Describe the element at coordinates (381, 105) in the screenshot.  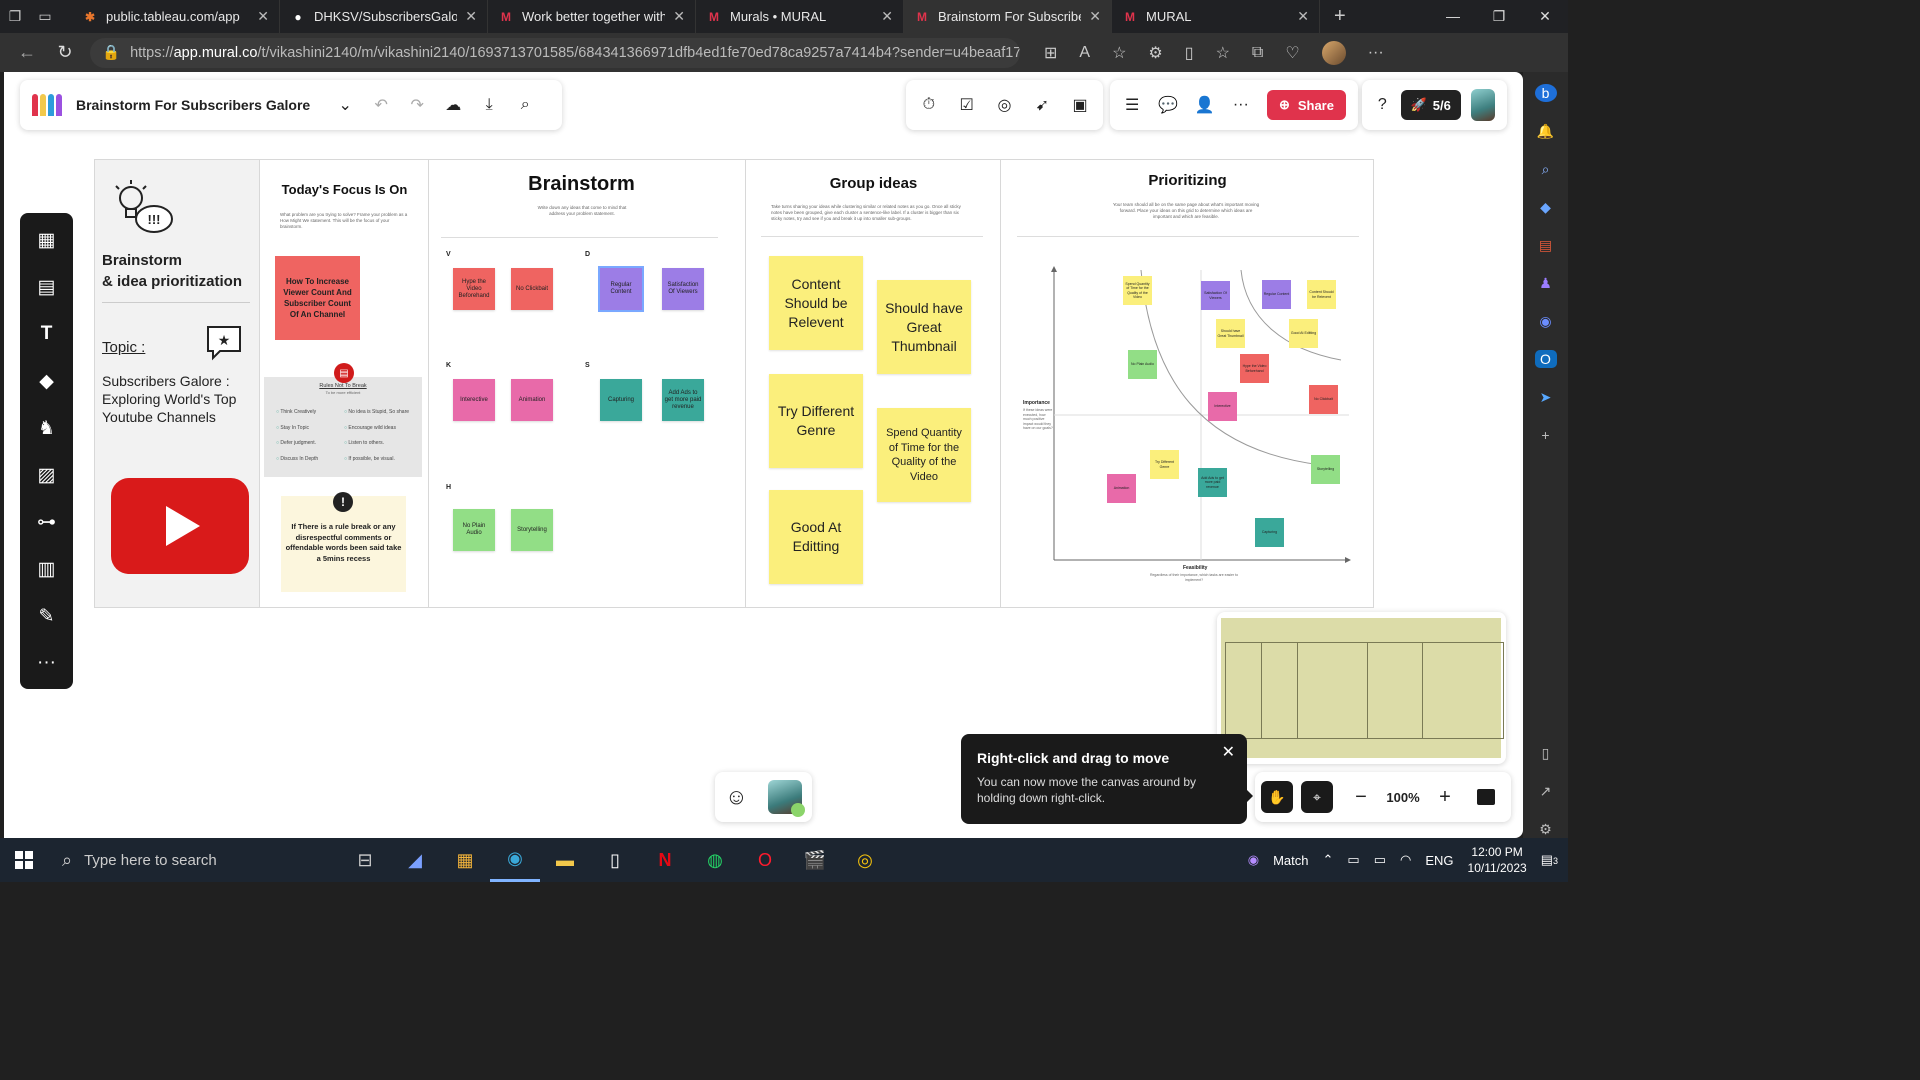
I see `undo-icon: ↶` at that location.